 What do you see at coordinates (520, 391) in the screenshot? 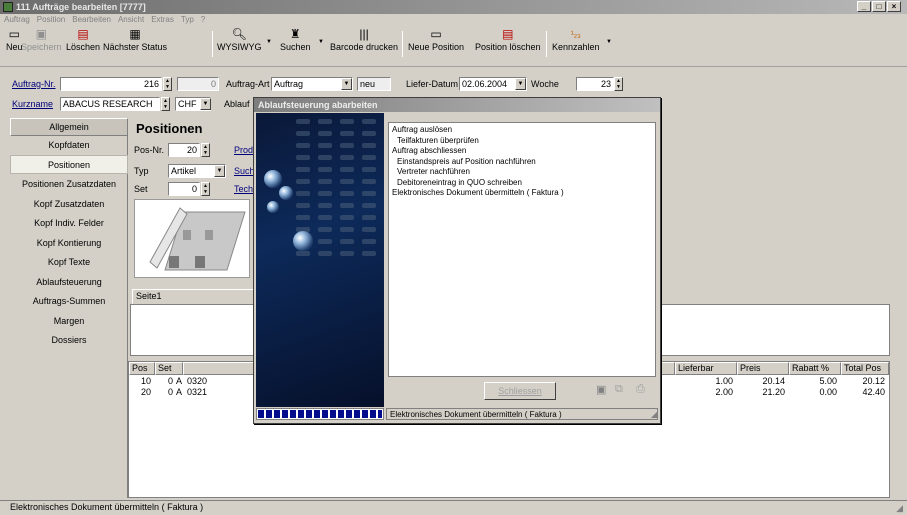
I see `schliessen-button: Schliessen` at bounding box center [520, 391].